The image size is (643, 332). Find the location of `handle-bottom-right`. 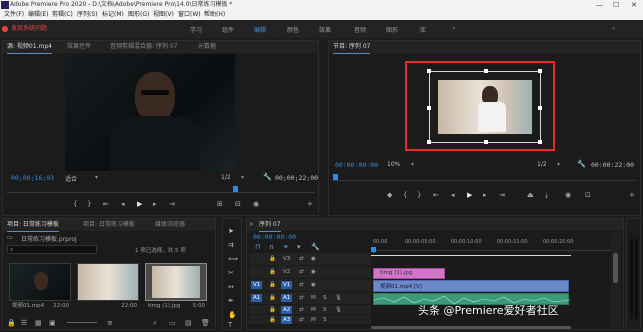

handle-bottom-right is located at coordinates (540, 142).